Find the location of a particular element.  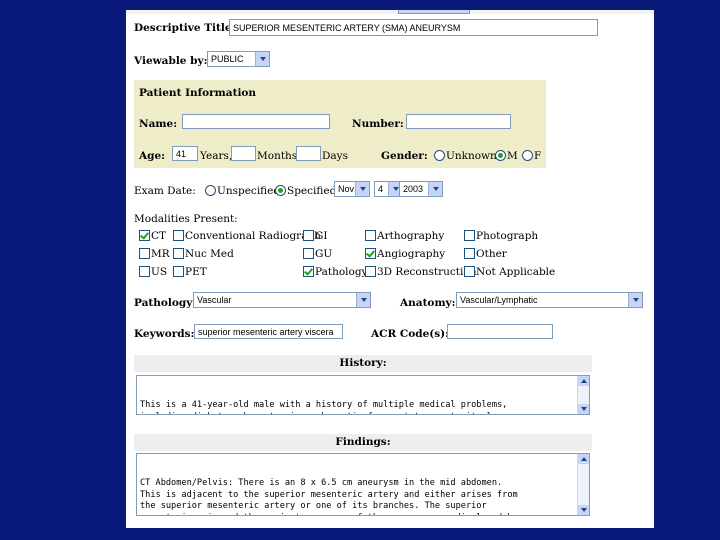

findings-header: Findings: is located at coordinates (363, 442).